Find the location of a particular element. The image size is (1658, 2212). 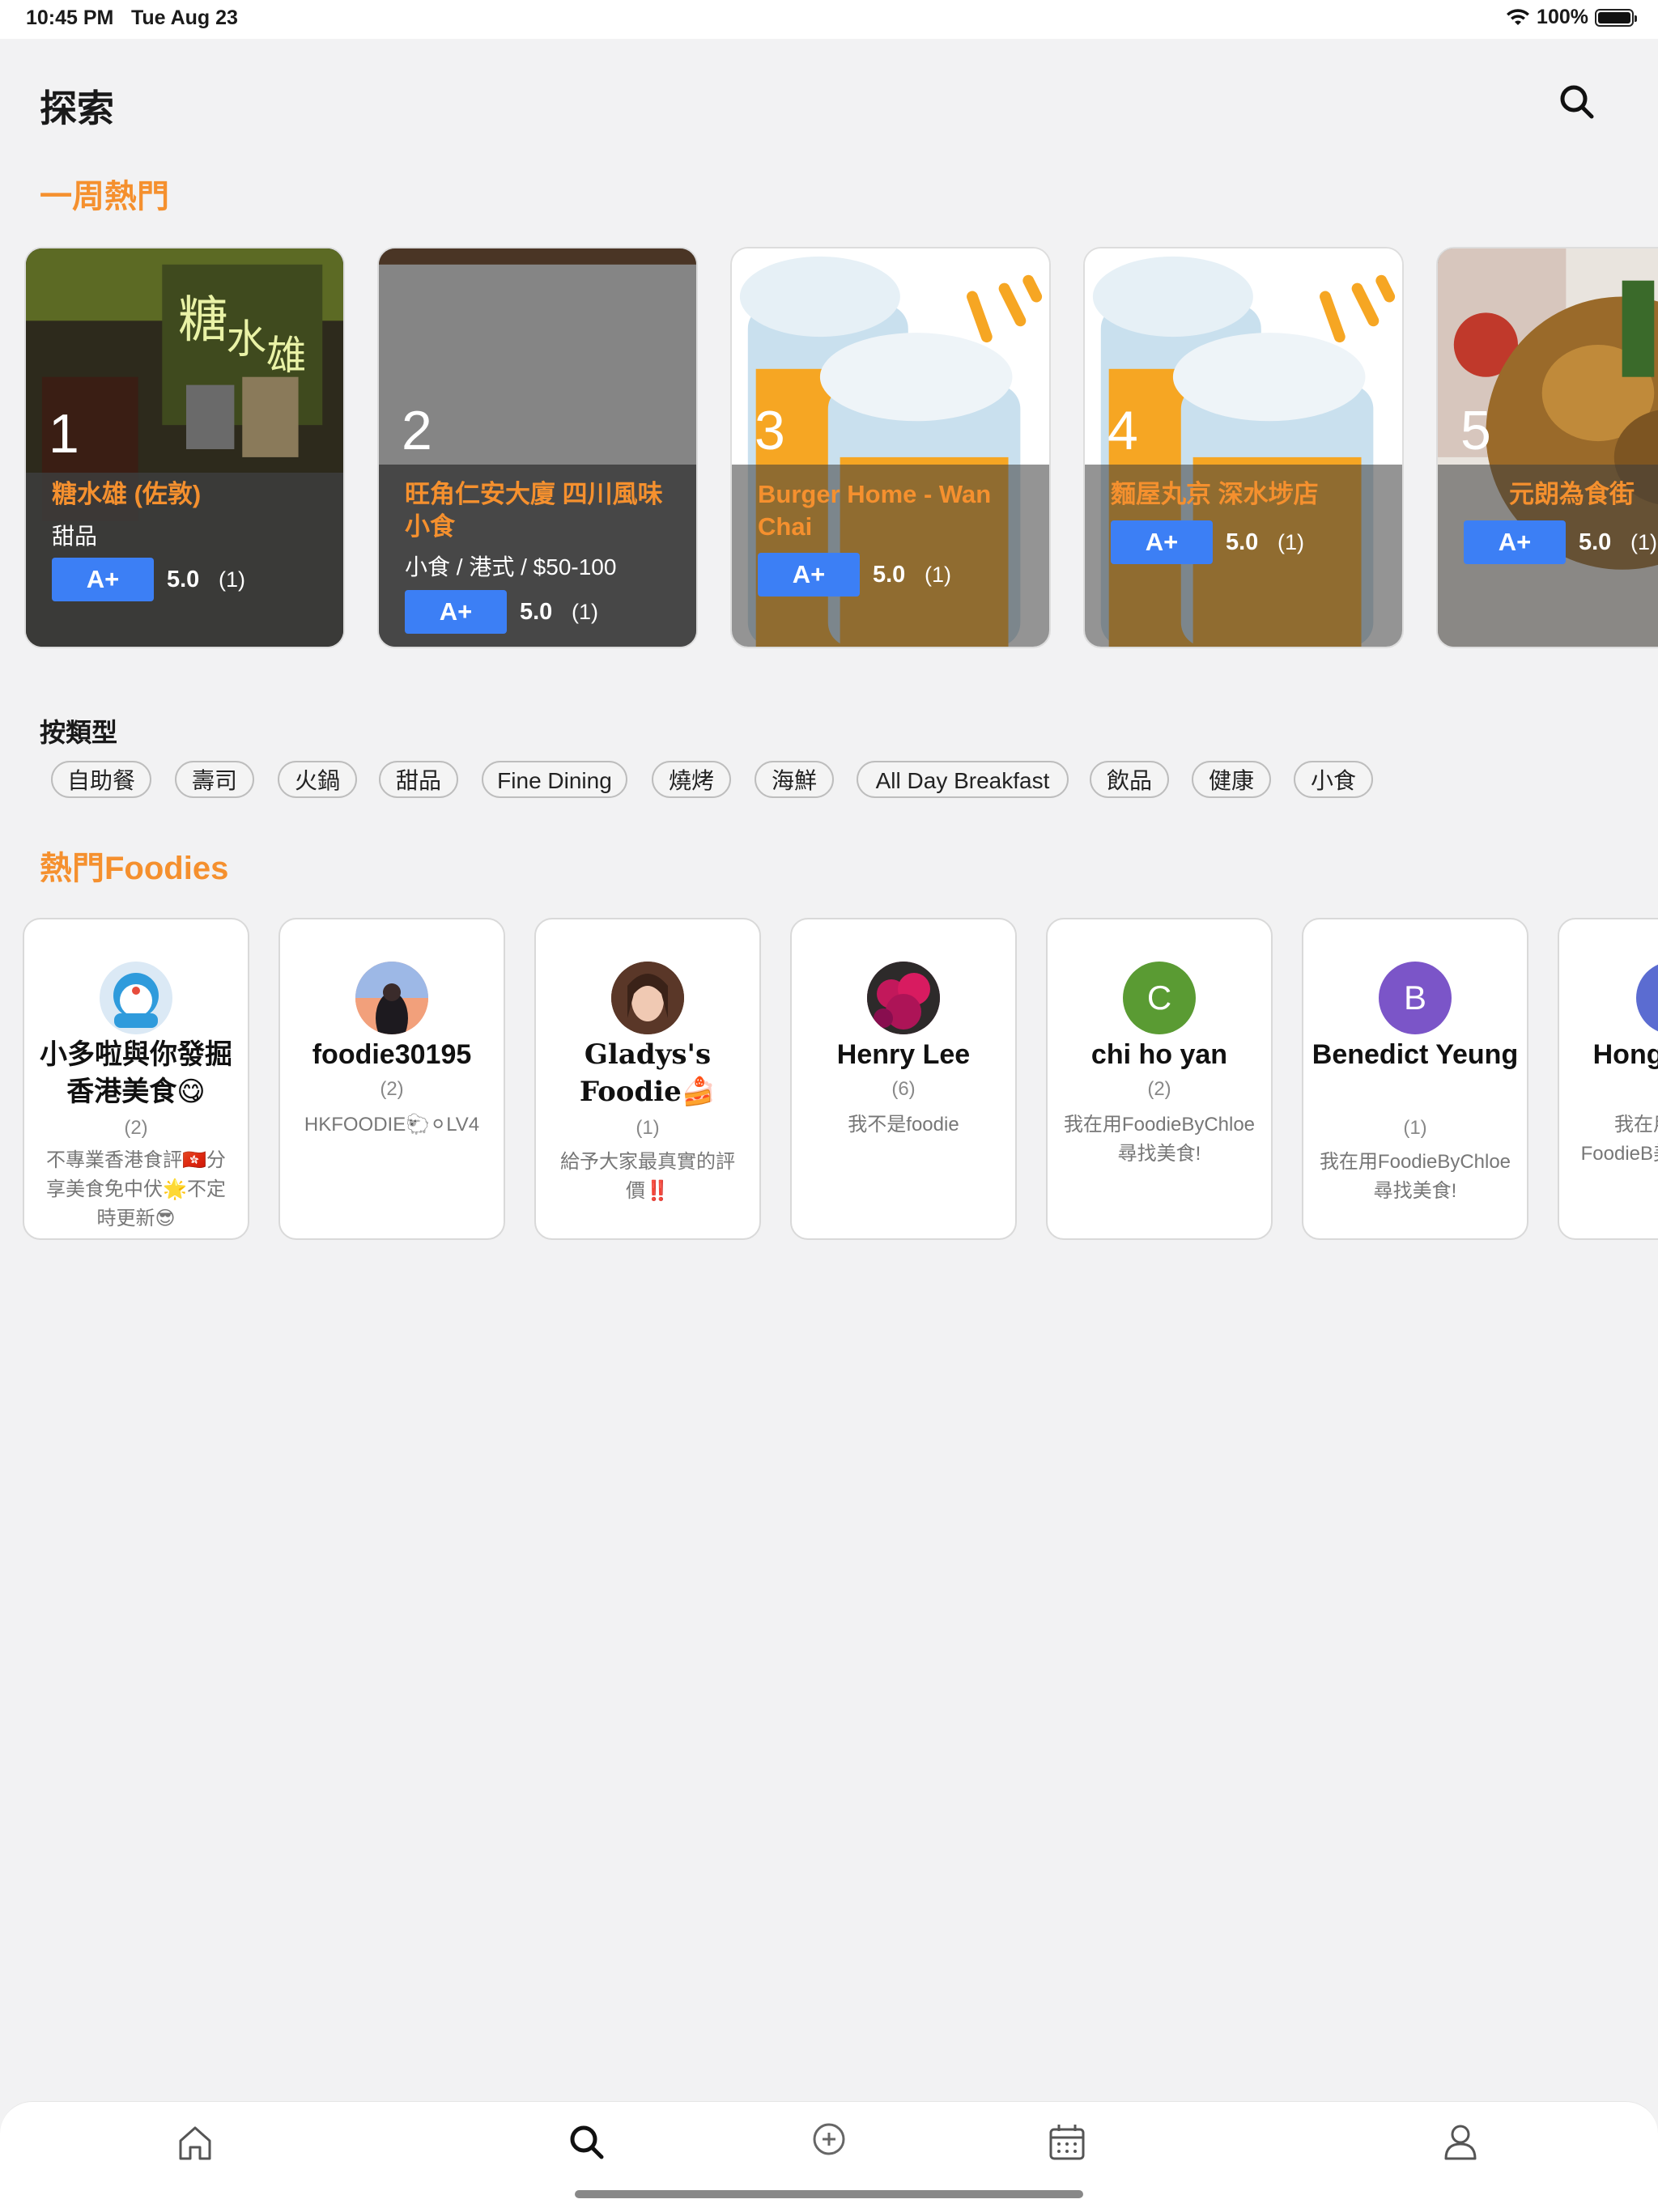

restaurant-name: 旺角仁安大廈 四川風味小食 is located at coordinates (534, 510).